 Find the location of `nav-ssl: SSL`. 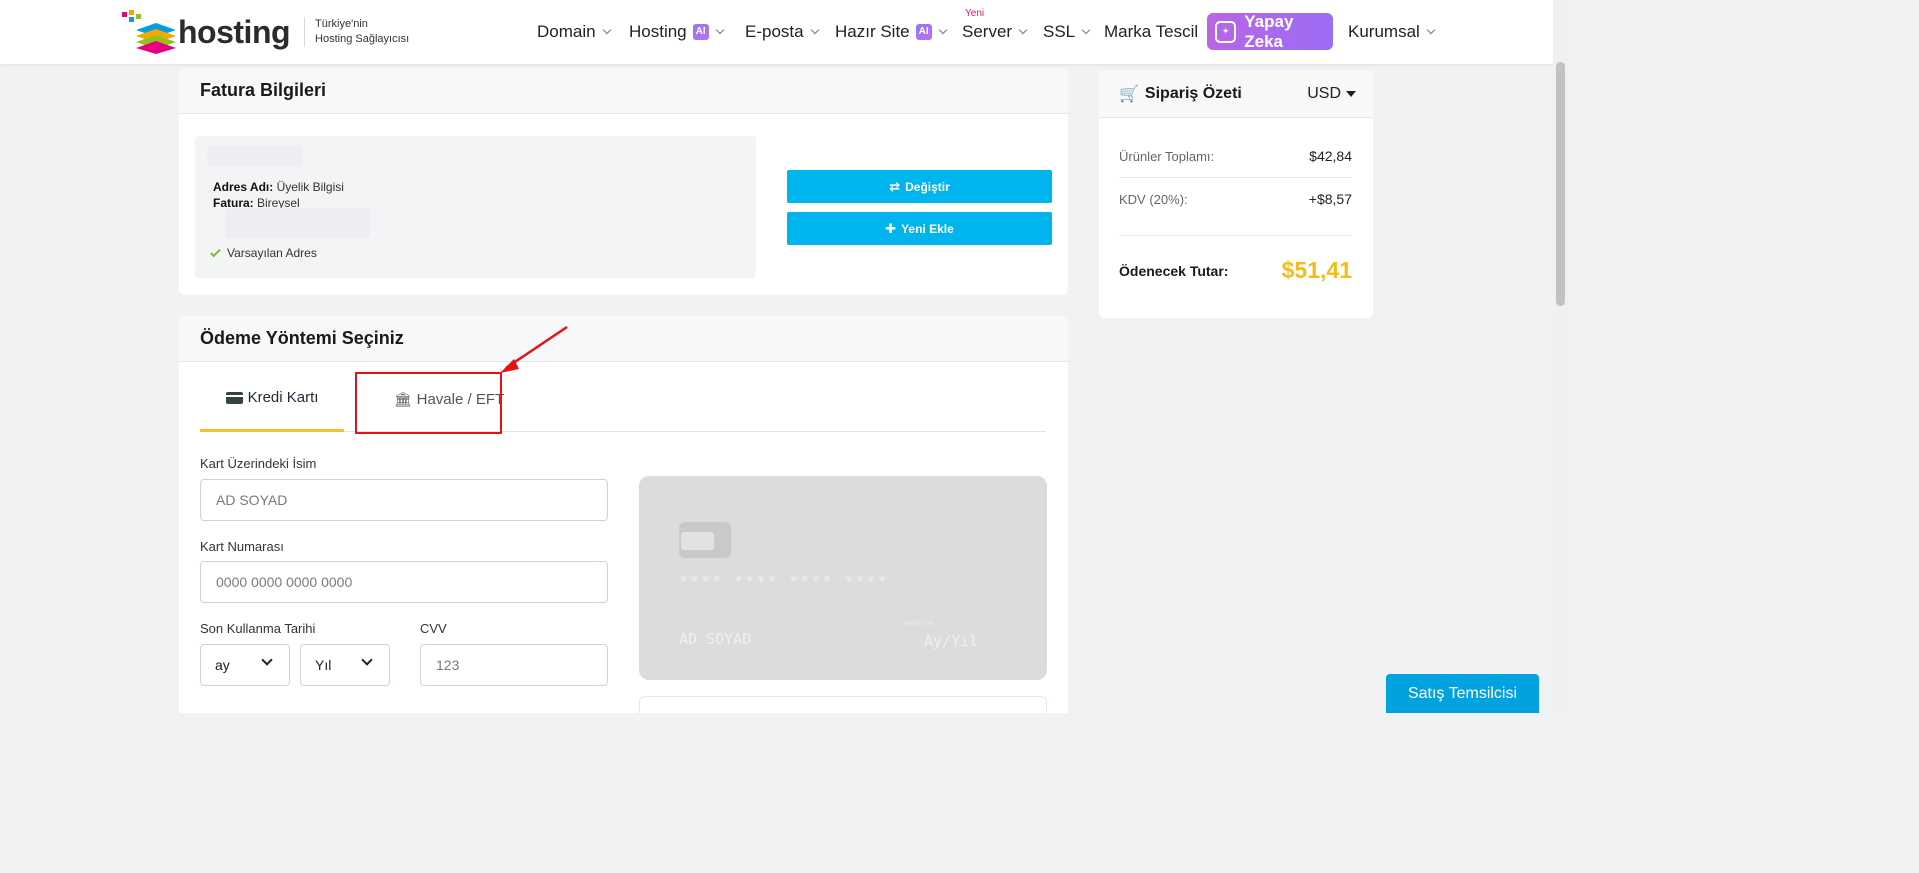

nav-ssl: SSL is located at coordinates (1067, 32).